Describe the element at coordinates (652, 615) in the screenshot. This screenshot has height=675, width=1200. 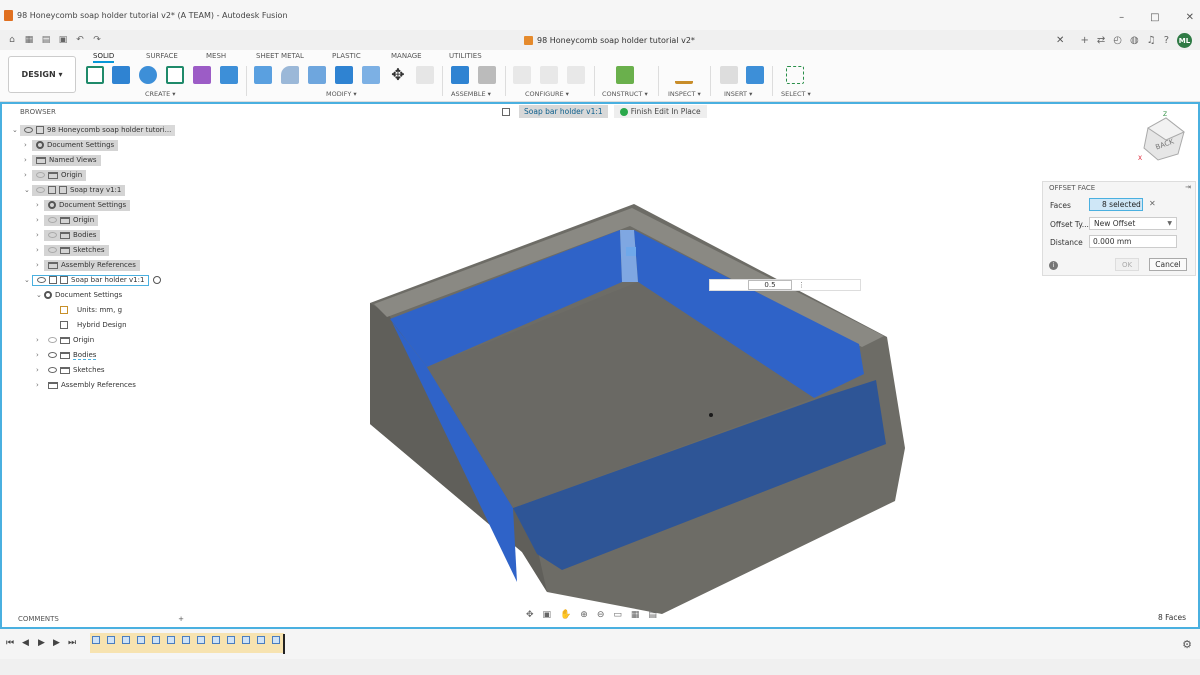
I see `viewports-icon: ▤` at that location.